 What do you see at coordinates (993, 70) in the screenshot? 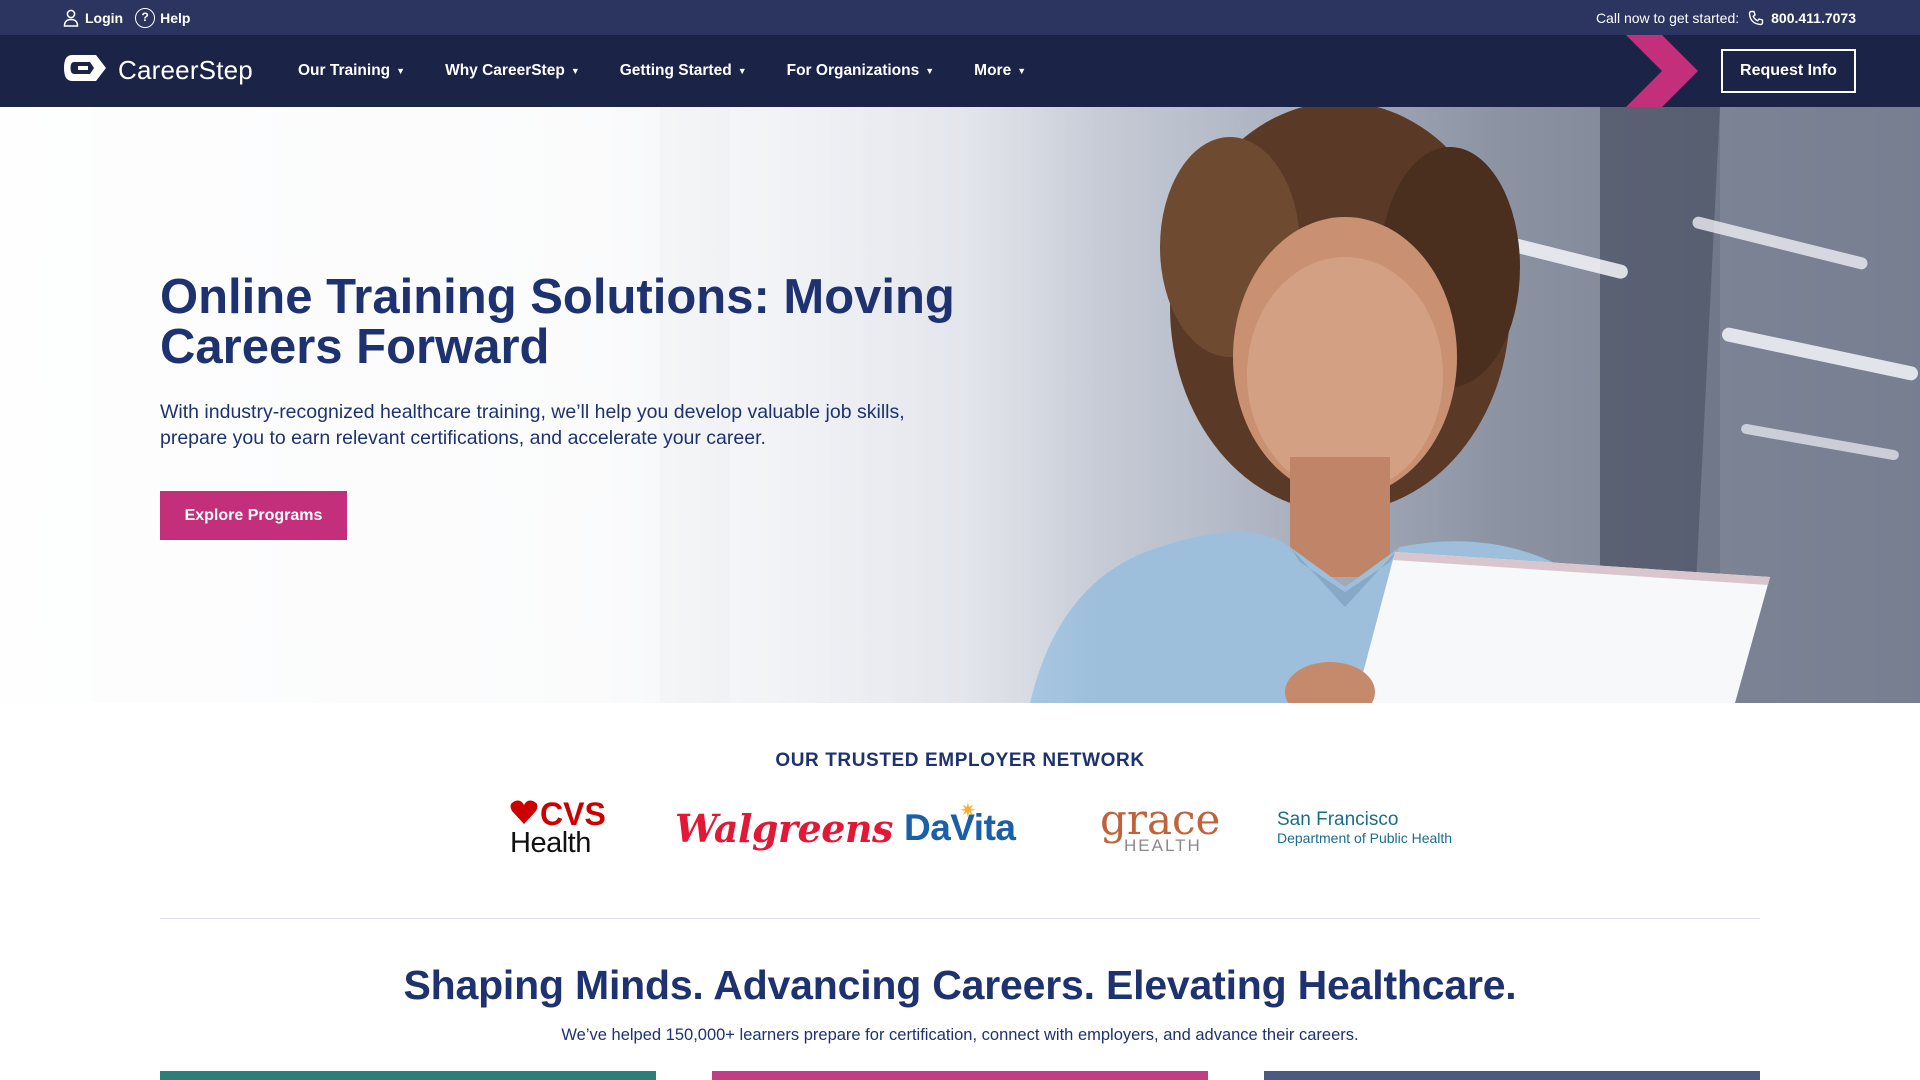
I see `nav-item-label: More` at bounding box center [993, 70].